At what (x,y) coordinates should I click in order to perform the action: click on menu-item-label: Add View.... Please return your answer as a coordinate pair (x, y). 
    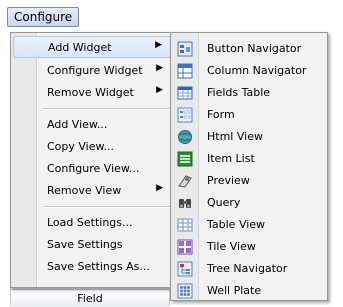
    Looking at the image, I should click on (77, 124).